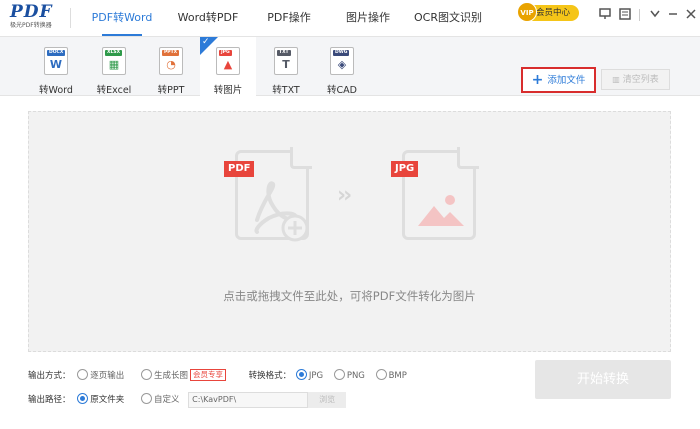 Image resolution: width=700 pixels, height=429 pixels. I want to click on chevron-down-icon, so click(655, 15).